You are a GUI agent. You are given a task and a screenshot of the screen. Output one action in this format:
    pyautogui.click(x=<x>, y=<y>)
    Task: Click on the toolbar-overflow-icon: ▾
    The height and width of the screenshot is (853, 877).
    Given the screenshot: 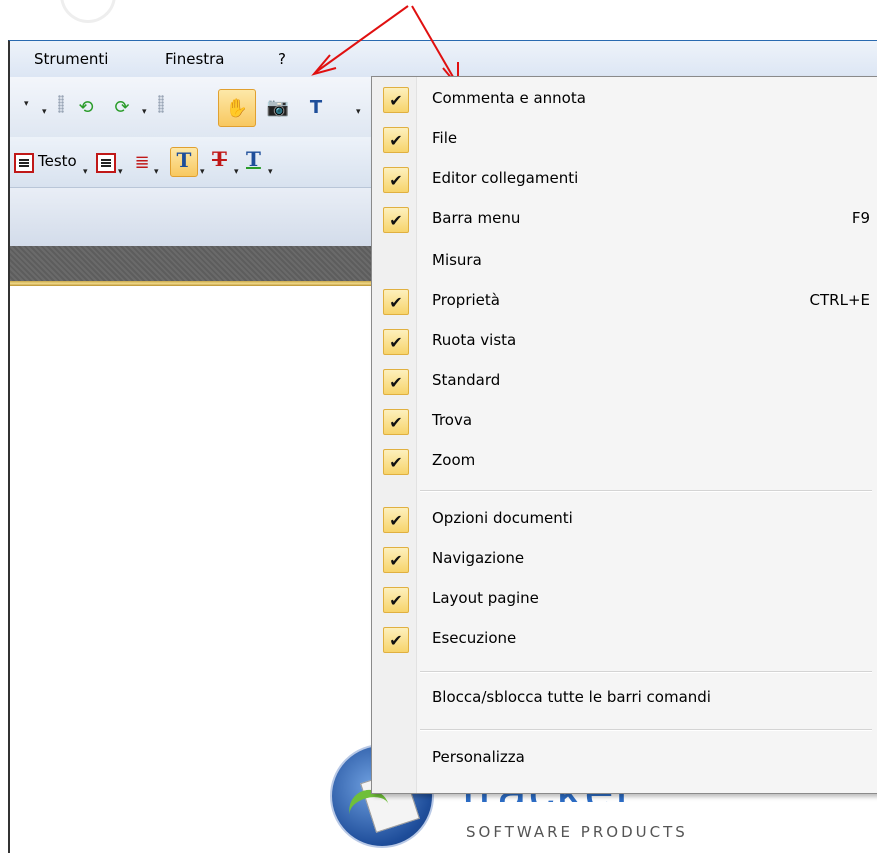 What is the action you would take?
    pyautogui.click(x=44, y=112)
    